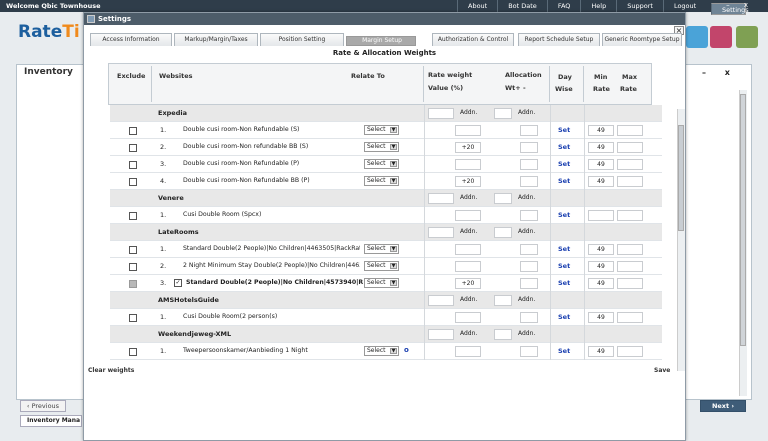 The image size is (768, 441). What do you see at coordinates (723, 406) in the screenshot?
I see `next-button: Next ›` at bounding box center [723, 406].